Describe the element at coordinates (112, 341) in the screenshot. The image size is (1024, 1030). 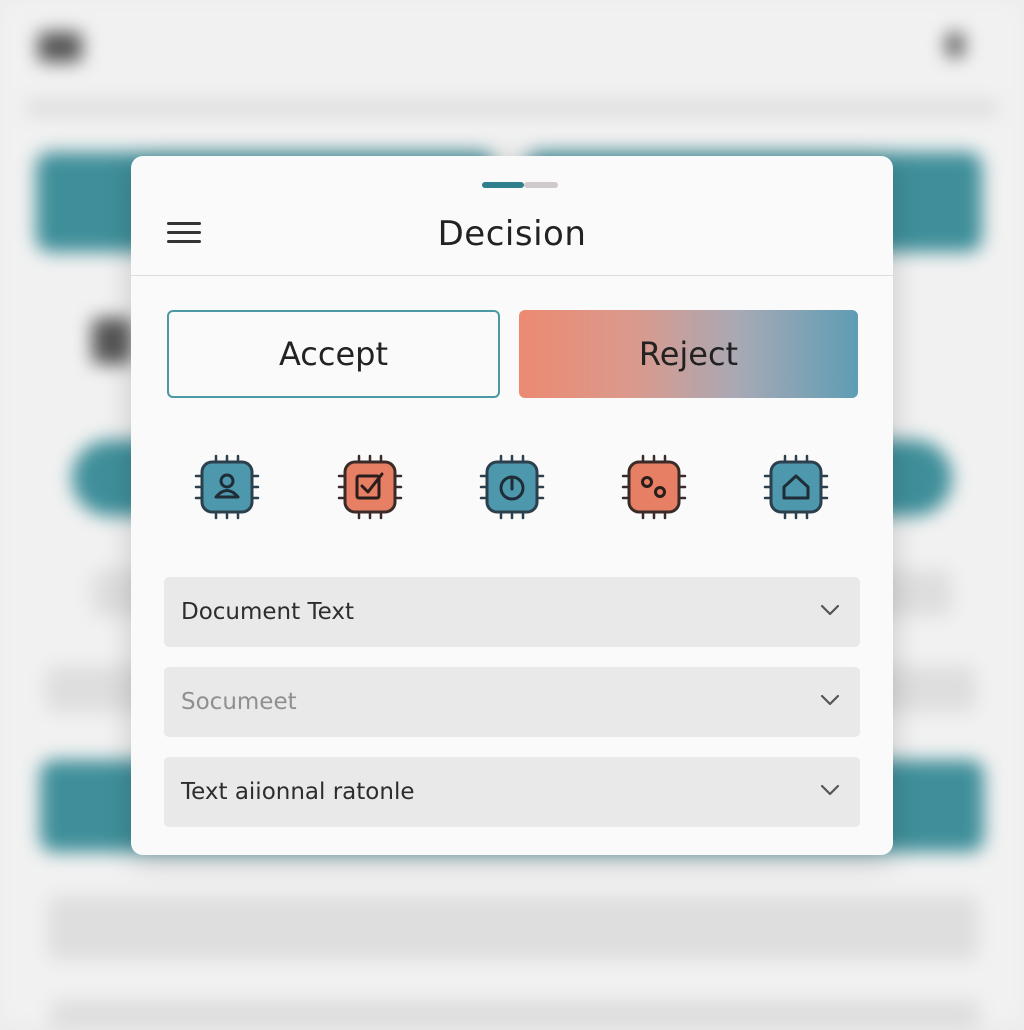
I see `bg-heading` at that location.